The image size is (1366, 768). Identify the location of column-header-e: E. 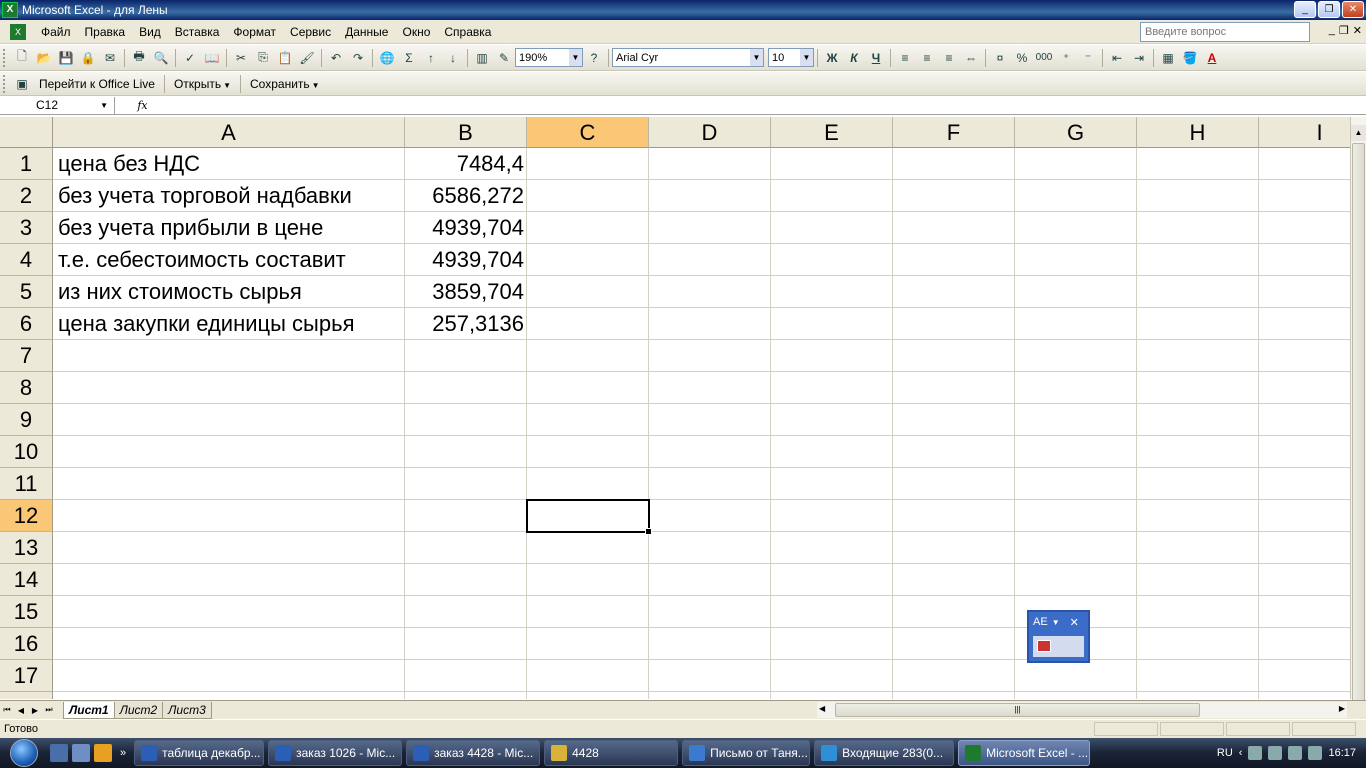
(832, 132).